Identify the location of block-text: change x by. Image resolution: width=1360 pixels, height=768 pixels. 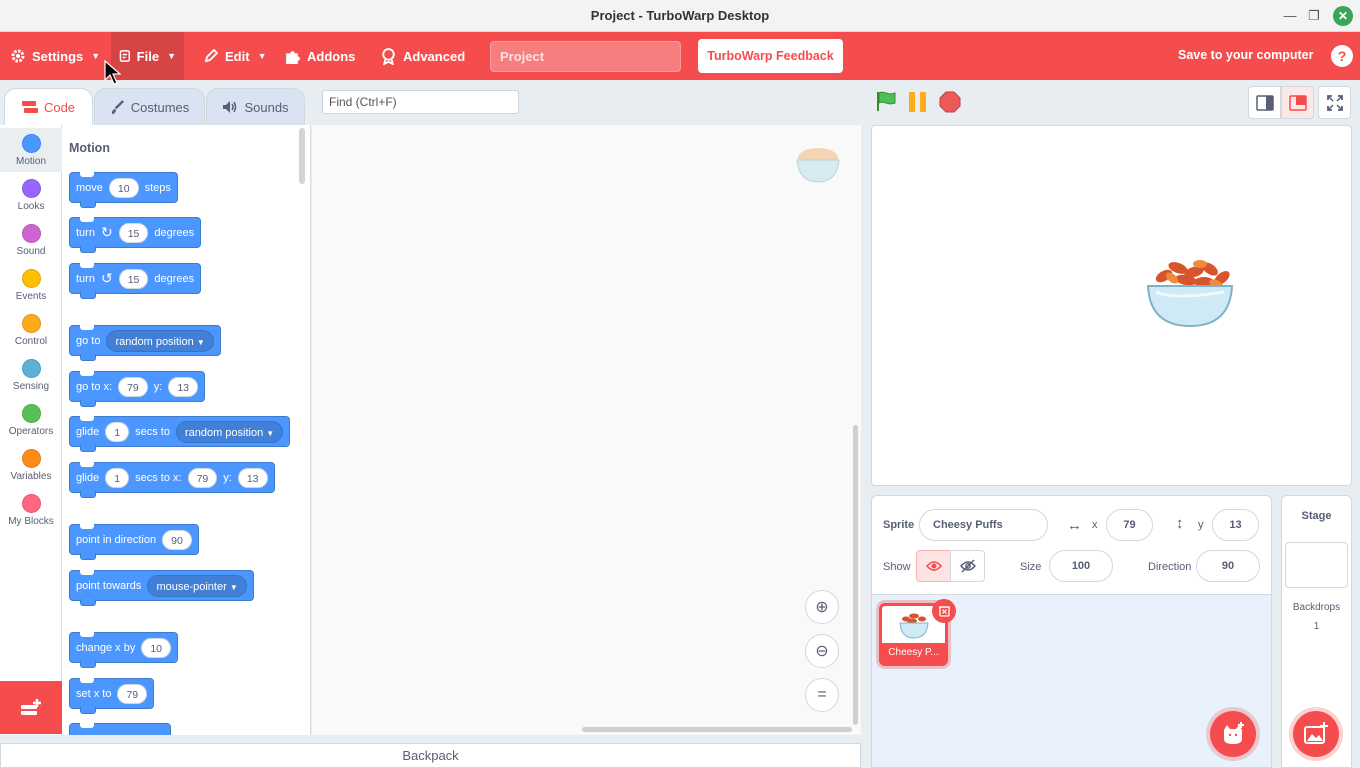
(106, 647).